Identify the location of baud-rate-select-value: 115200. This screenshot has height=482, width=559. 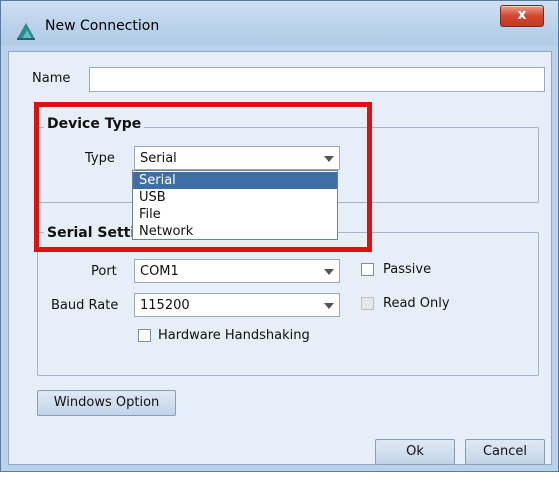
(165, 305).